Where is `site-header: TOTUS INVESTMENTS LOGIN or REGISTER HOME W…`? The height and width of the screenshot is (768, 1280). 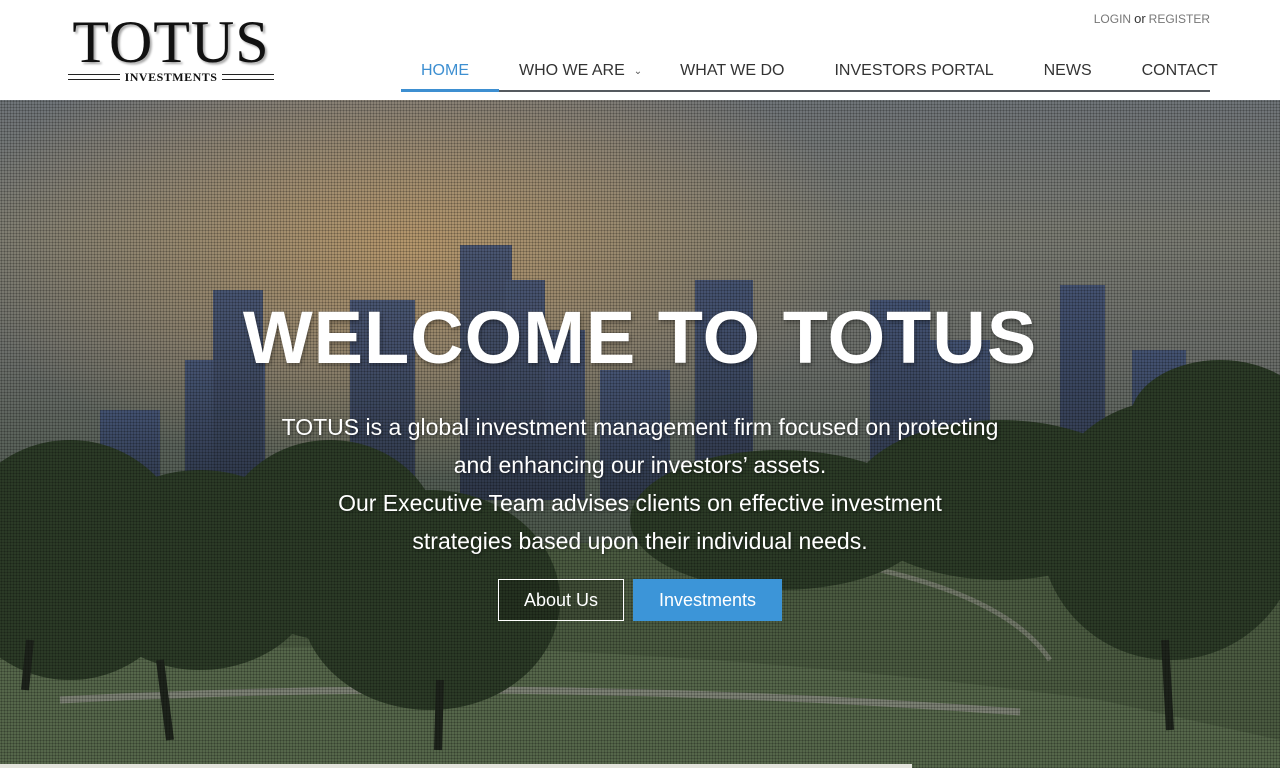 site-header: TOTUS INVESTMENTS LOGIN or REGISTER HOME W… is located at coordinates (640, 50).